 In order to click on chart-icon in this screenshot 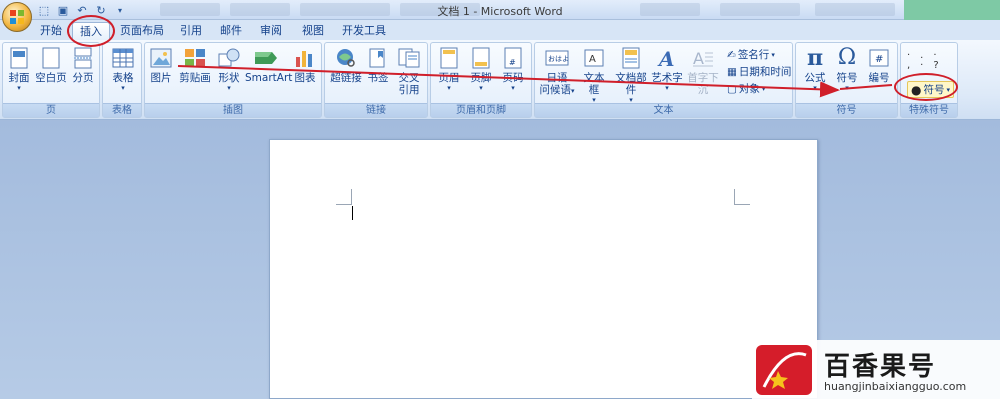, I will do `click(305, 58)`.